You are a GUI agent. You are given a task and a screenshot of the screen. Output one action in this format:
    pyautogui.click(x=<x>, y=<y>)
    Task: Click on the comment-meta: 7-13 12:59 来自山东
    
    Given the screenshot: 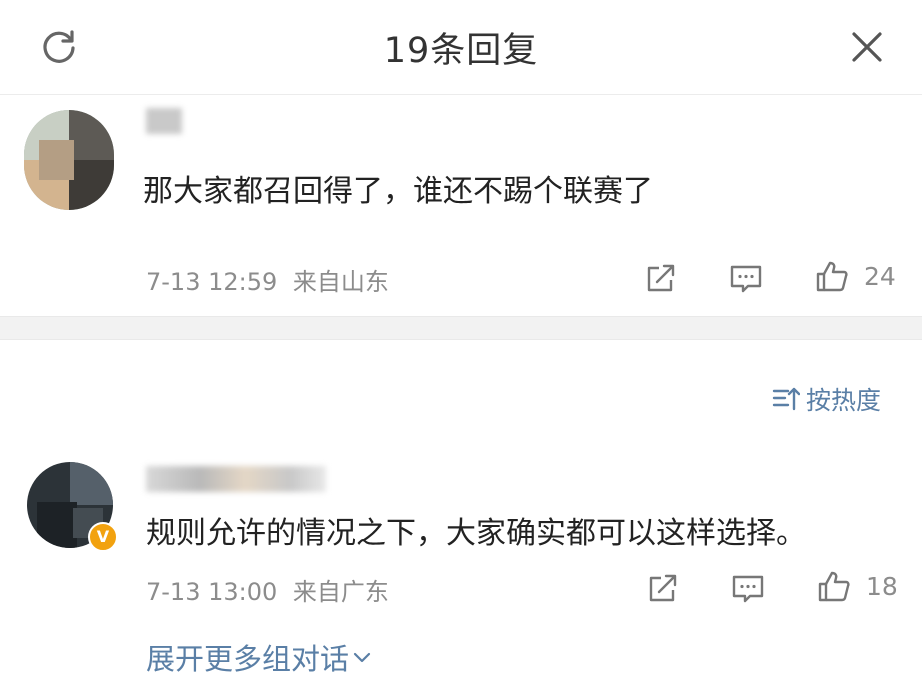 What is the action you would take?
    pyautogui.click(x=267, y=279)
    